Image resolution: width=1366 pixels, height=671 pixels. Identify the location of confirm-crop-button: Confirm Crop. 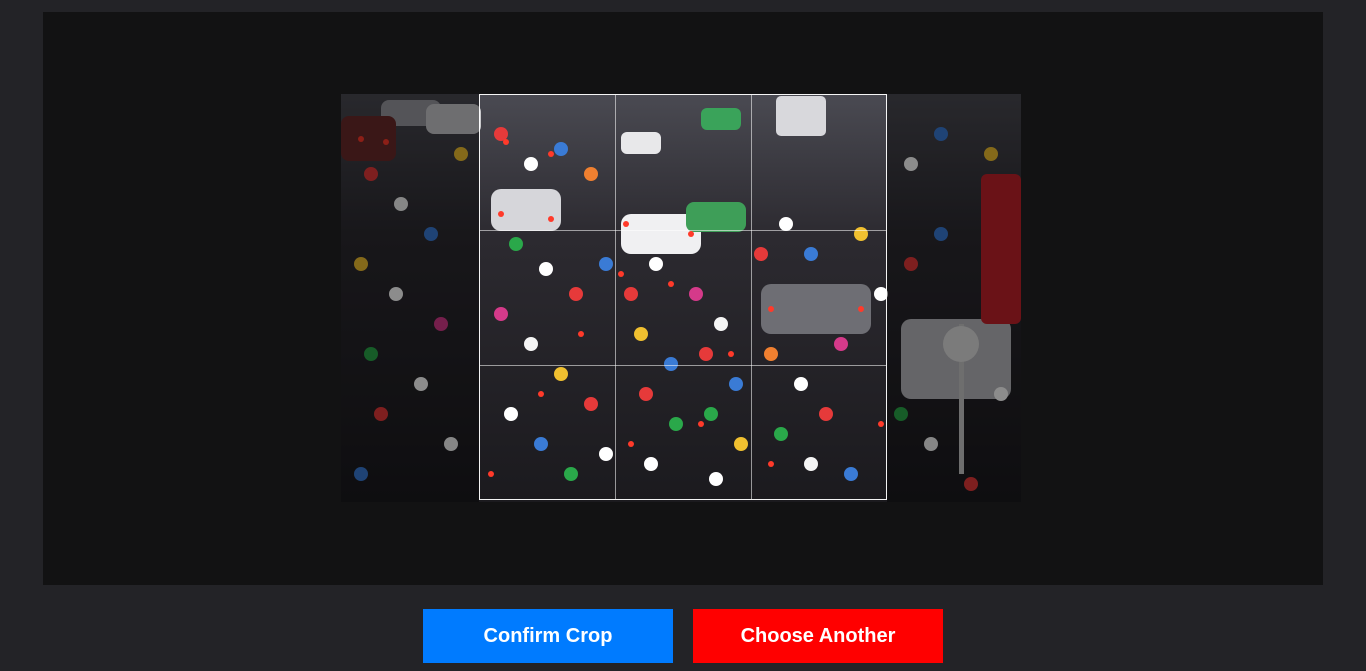
(548, 636).